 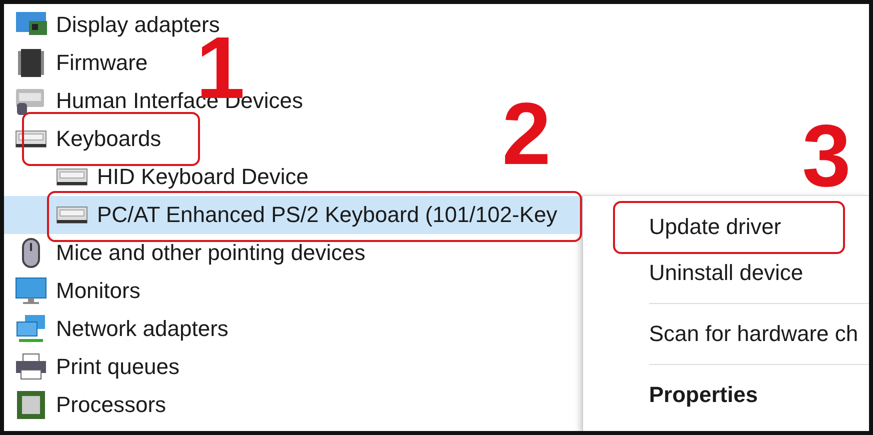 What do you see at coordinates (76, 63) in the screenshot?
I see `tree-item: Firmware` at bounding box center [76, 63].